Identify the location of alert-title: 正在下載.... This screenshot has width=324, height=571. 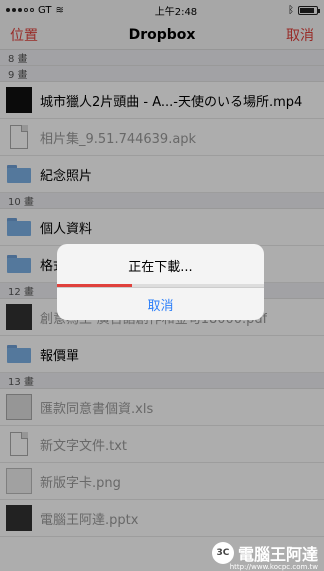
(160, 267).